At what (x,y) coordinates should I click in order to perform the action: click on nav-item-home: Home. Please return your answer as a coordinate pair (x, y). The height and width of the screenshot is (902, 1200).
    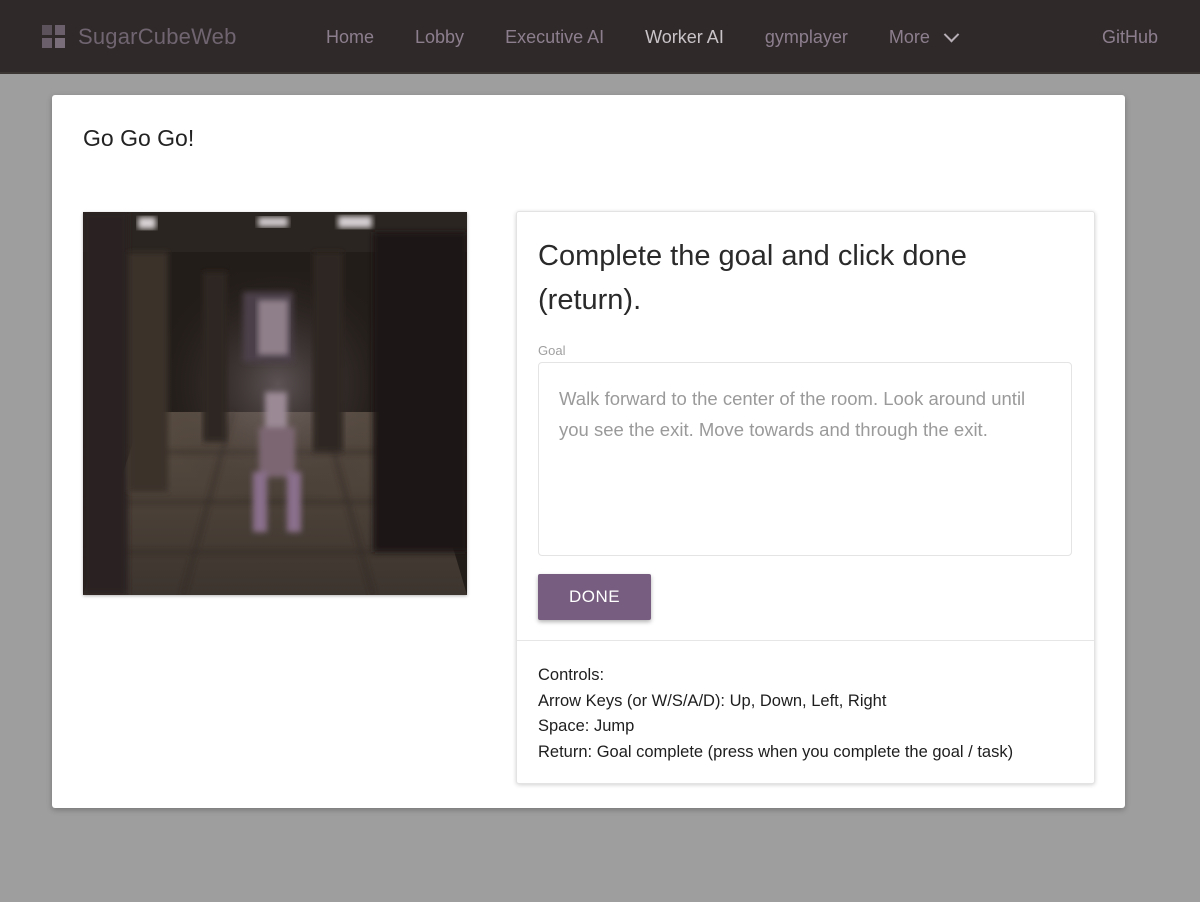
    Looking at the image, I should click on (350, 37).